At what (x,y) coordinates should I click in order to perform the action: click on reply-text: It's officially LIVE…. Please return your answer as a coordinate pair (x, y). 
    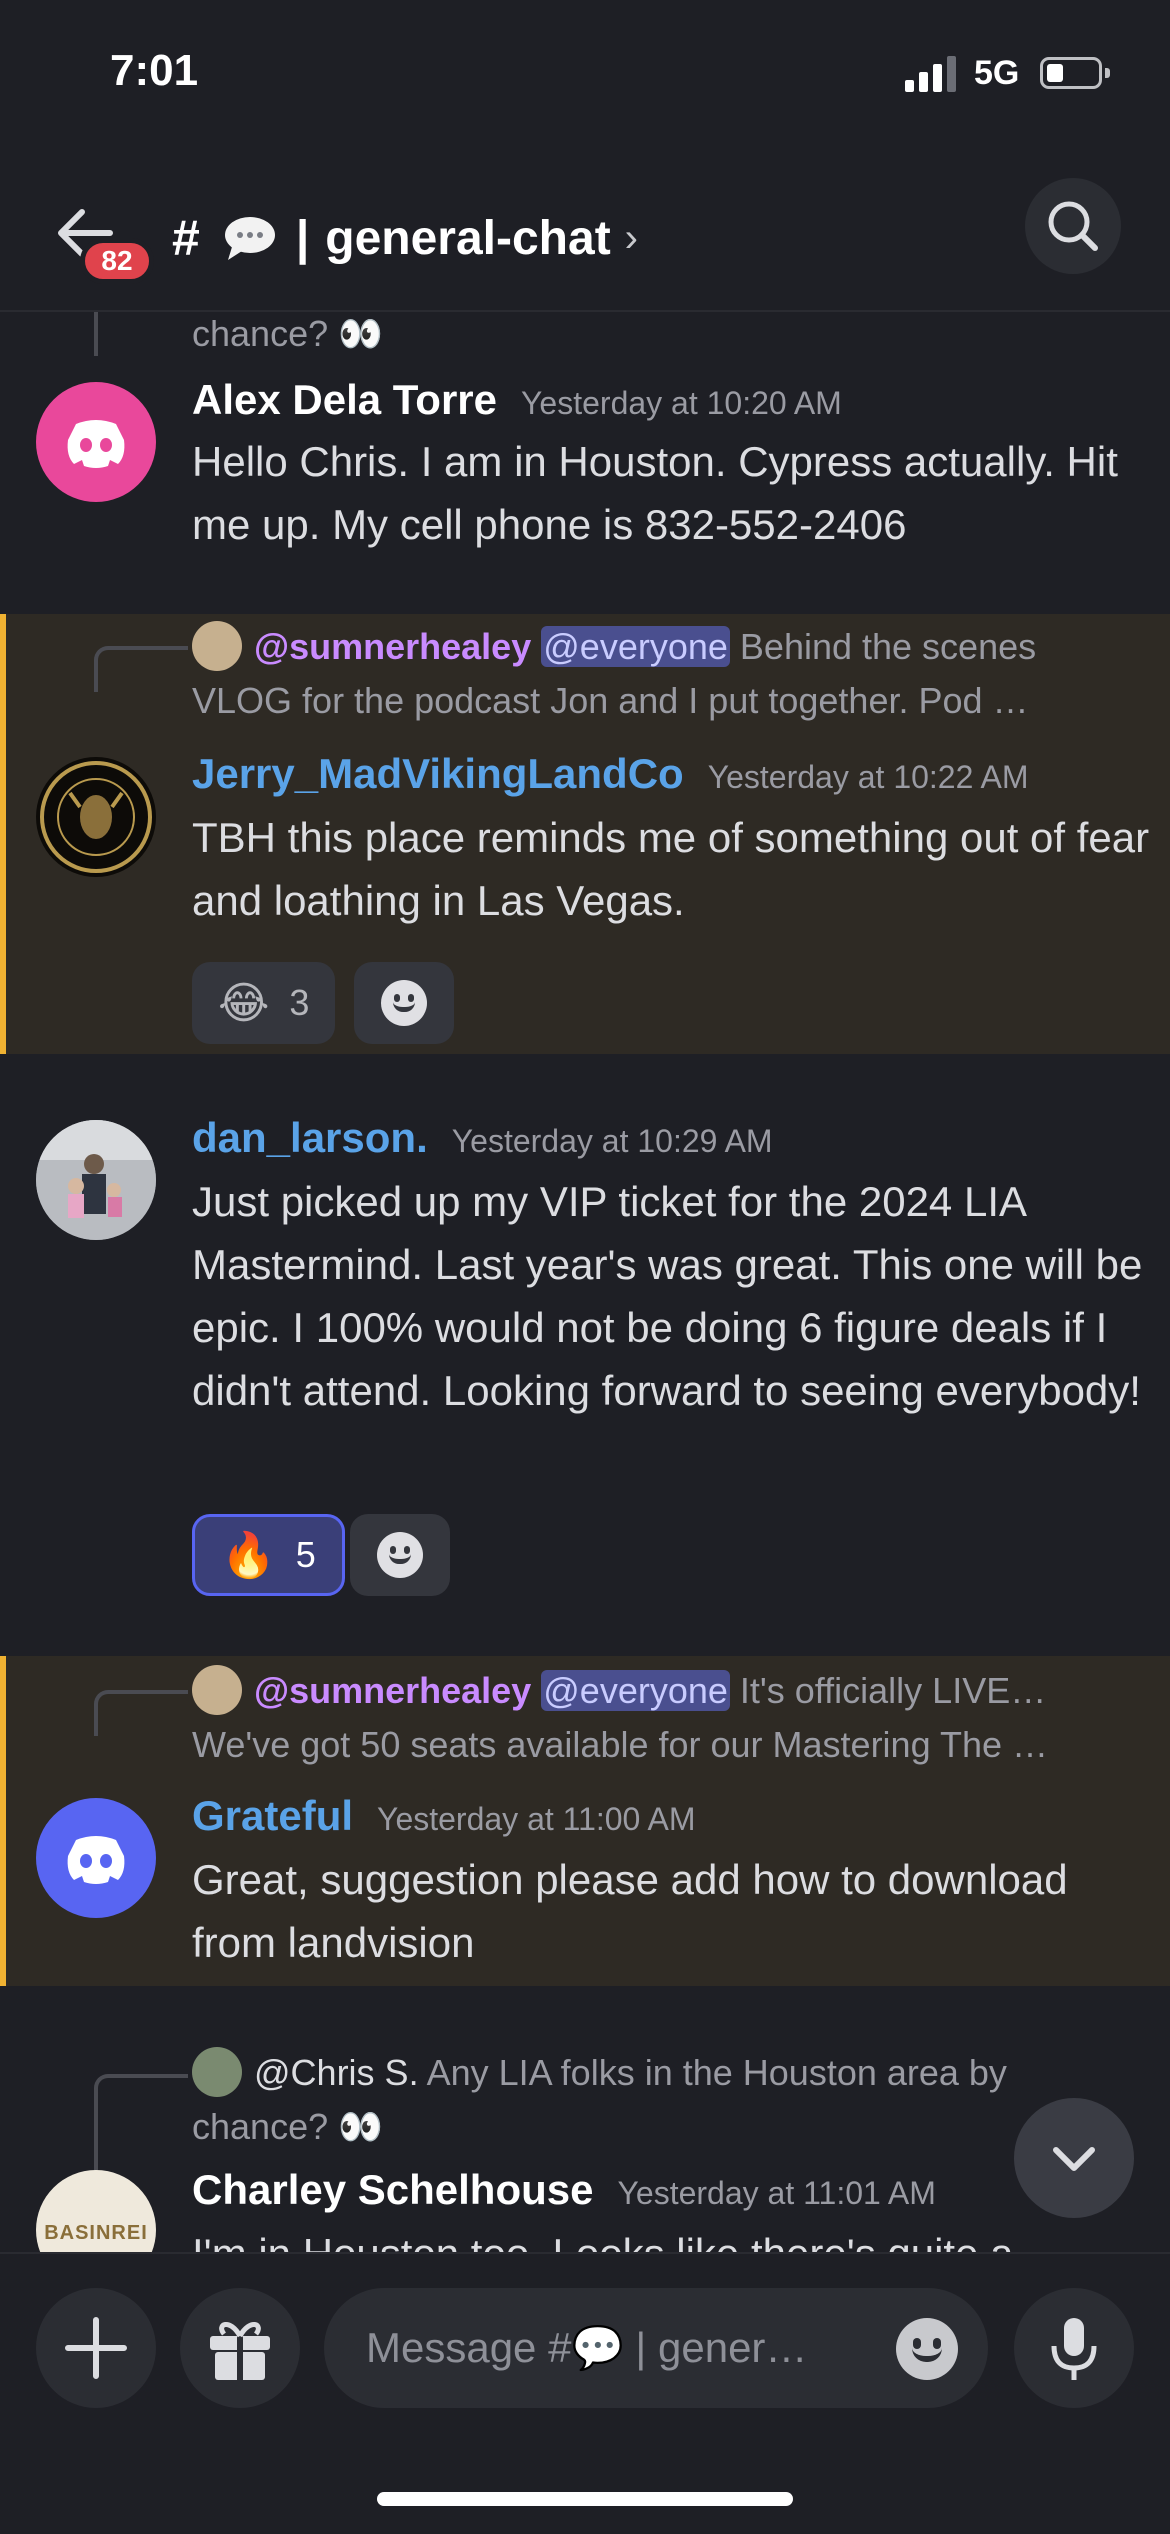
    Looking at the image, I should click on (893, 1690).